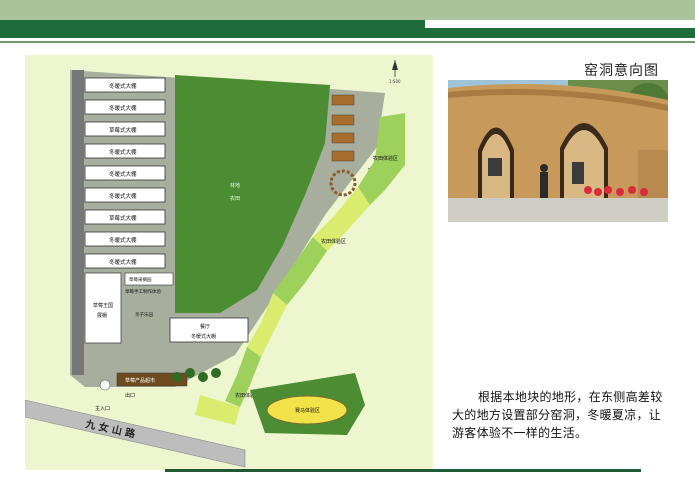 The image size is (695, 491). Describe the element at coordinates (558, 210) in the screenshot. I see `photo-ground` at that location.